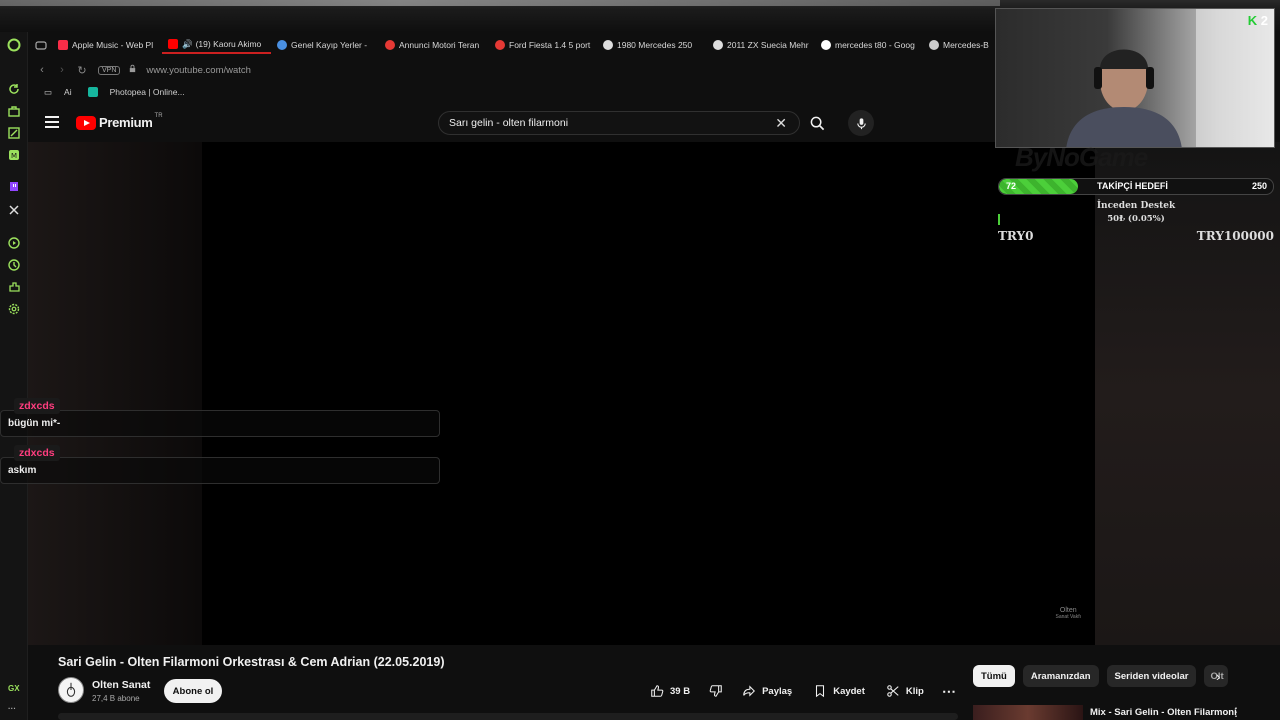 This screenshot has width=1280, height=720. Describe the element at coordinates (652, 45) in the screenshot. I see `tab-5: 1980 Mercedes 250` at that location.